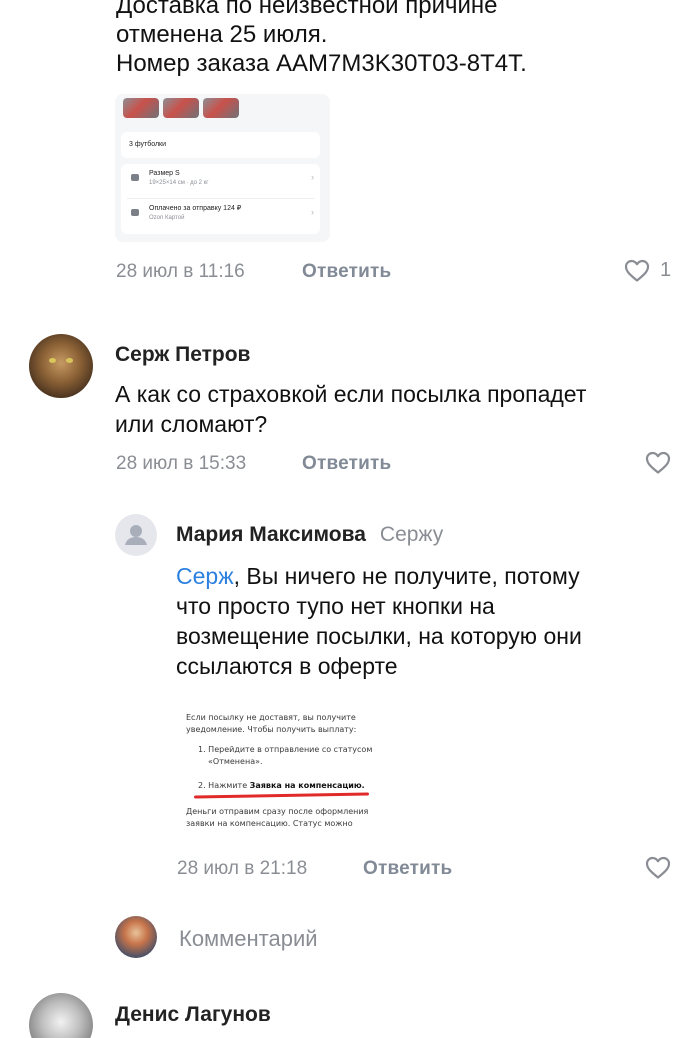 This screenshot has height=1038, width=700. I want to click on doc-line: «Отменена»., so click(235, 761).